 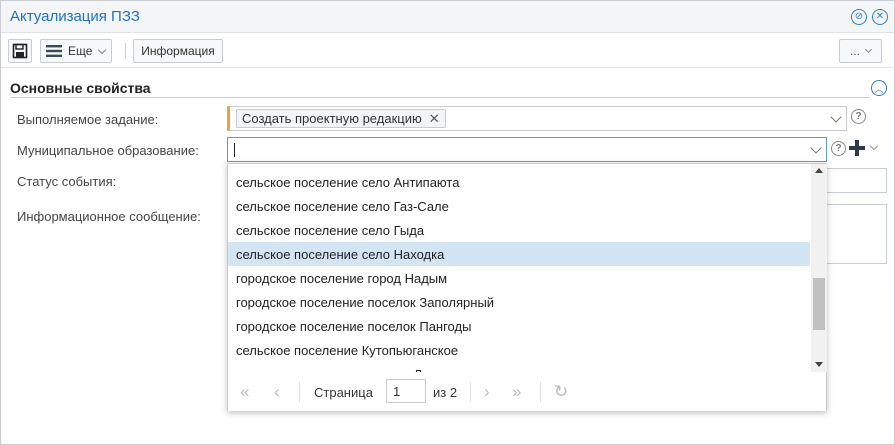 What do you see at coordinates (854, 234) in the screenshot?
I see `info-message-textarea` at bounding box center [854, 234].